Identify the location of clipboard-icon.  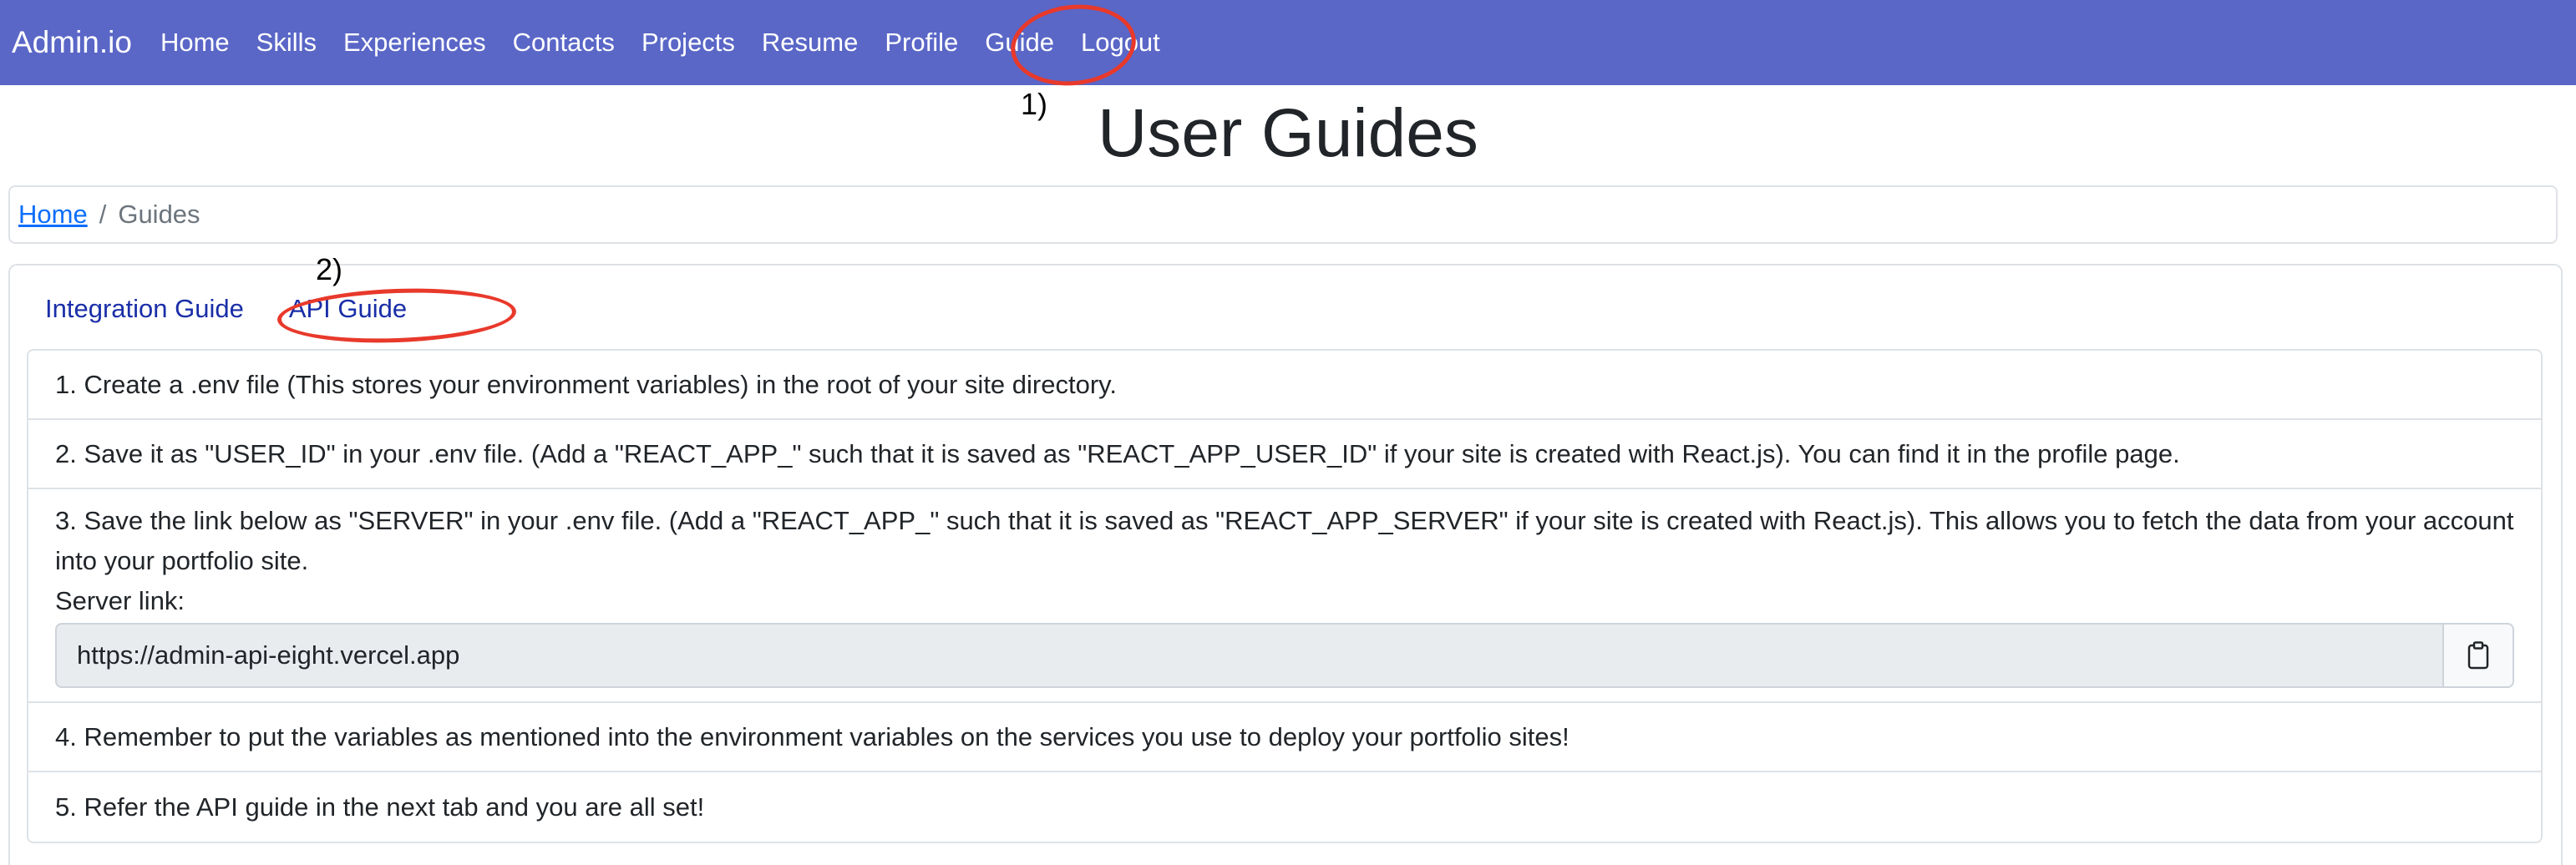
(2478, 656).